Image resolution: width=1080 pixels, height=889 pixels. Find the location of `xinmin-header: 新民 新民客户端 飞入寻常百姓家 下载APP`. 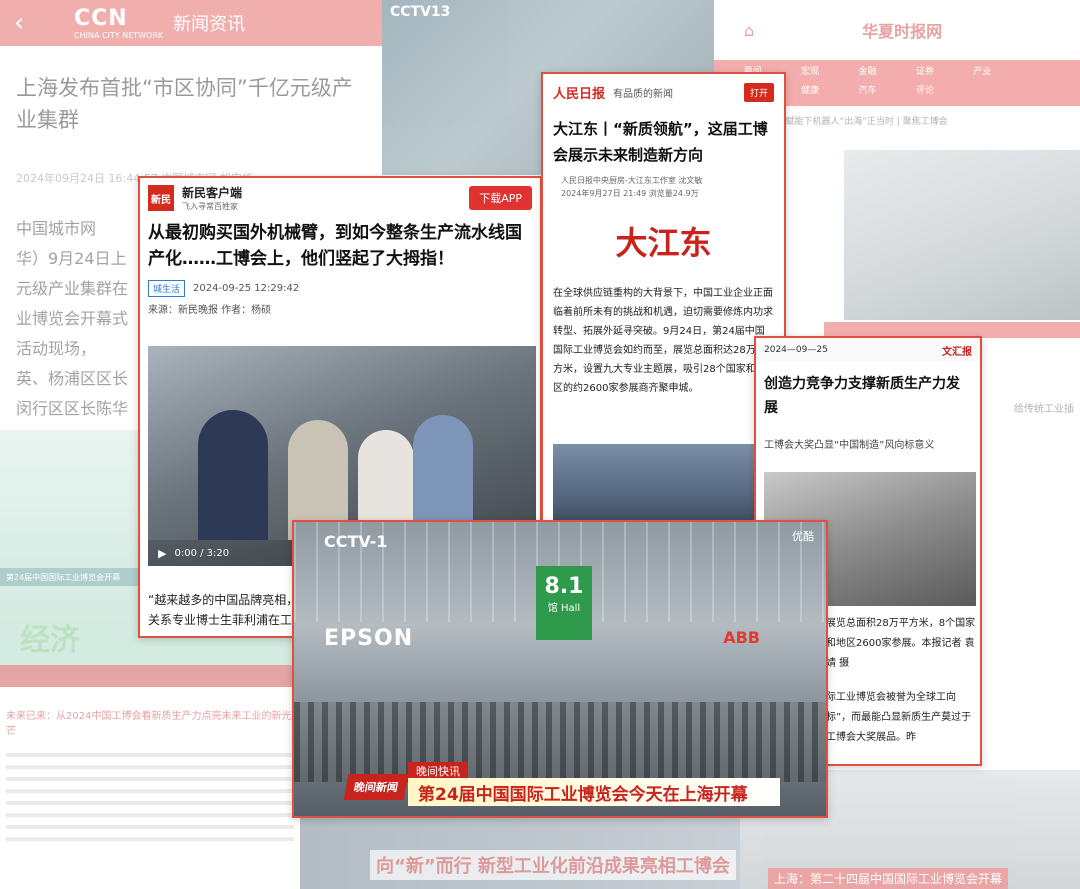

xinmin-header: 新民 新民客户端 飞入寻常百姓家 下载APP is located at coordinates (340, 198).